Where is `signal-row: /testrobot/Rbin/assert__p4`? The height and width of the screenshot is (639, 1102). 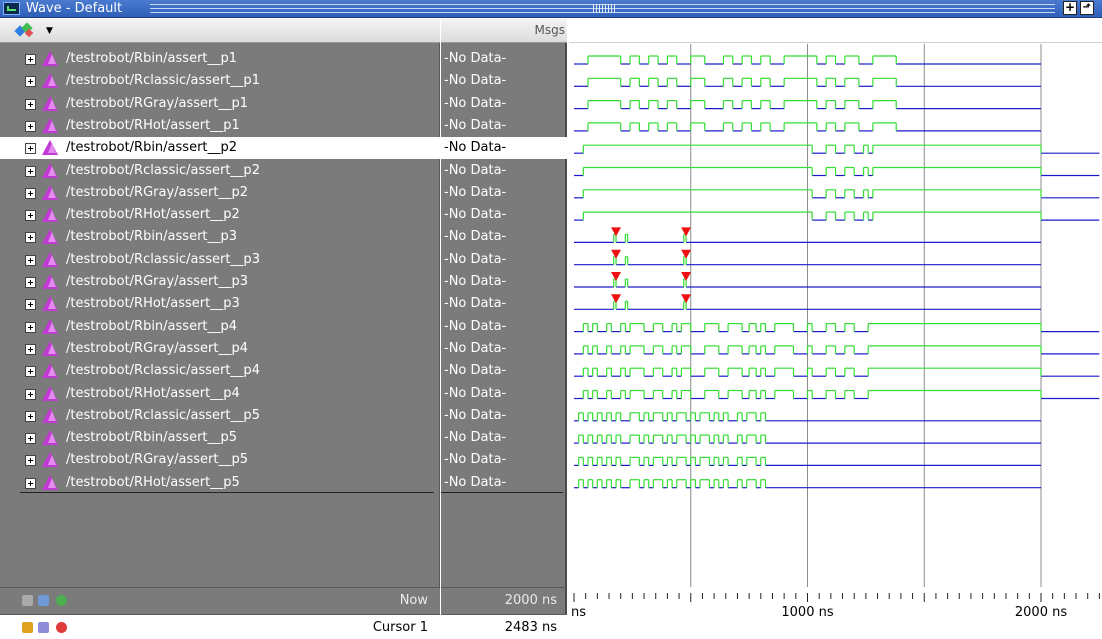
signal-row: /testrobot/Rbin/assert__p4 is located at coordinates (220, 327).